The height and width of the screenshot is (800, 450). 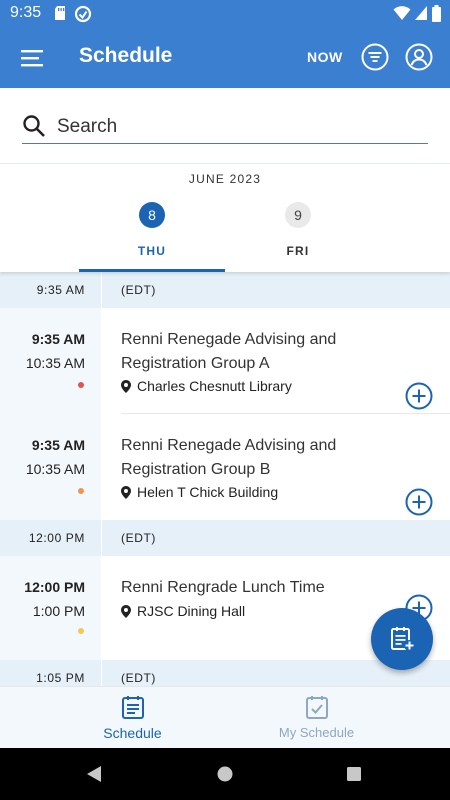 What do you see at coordinates (225, 179) in the screenshot?
I see `month-label: JUNE 2023` at bounding box center [225, 179].